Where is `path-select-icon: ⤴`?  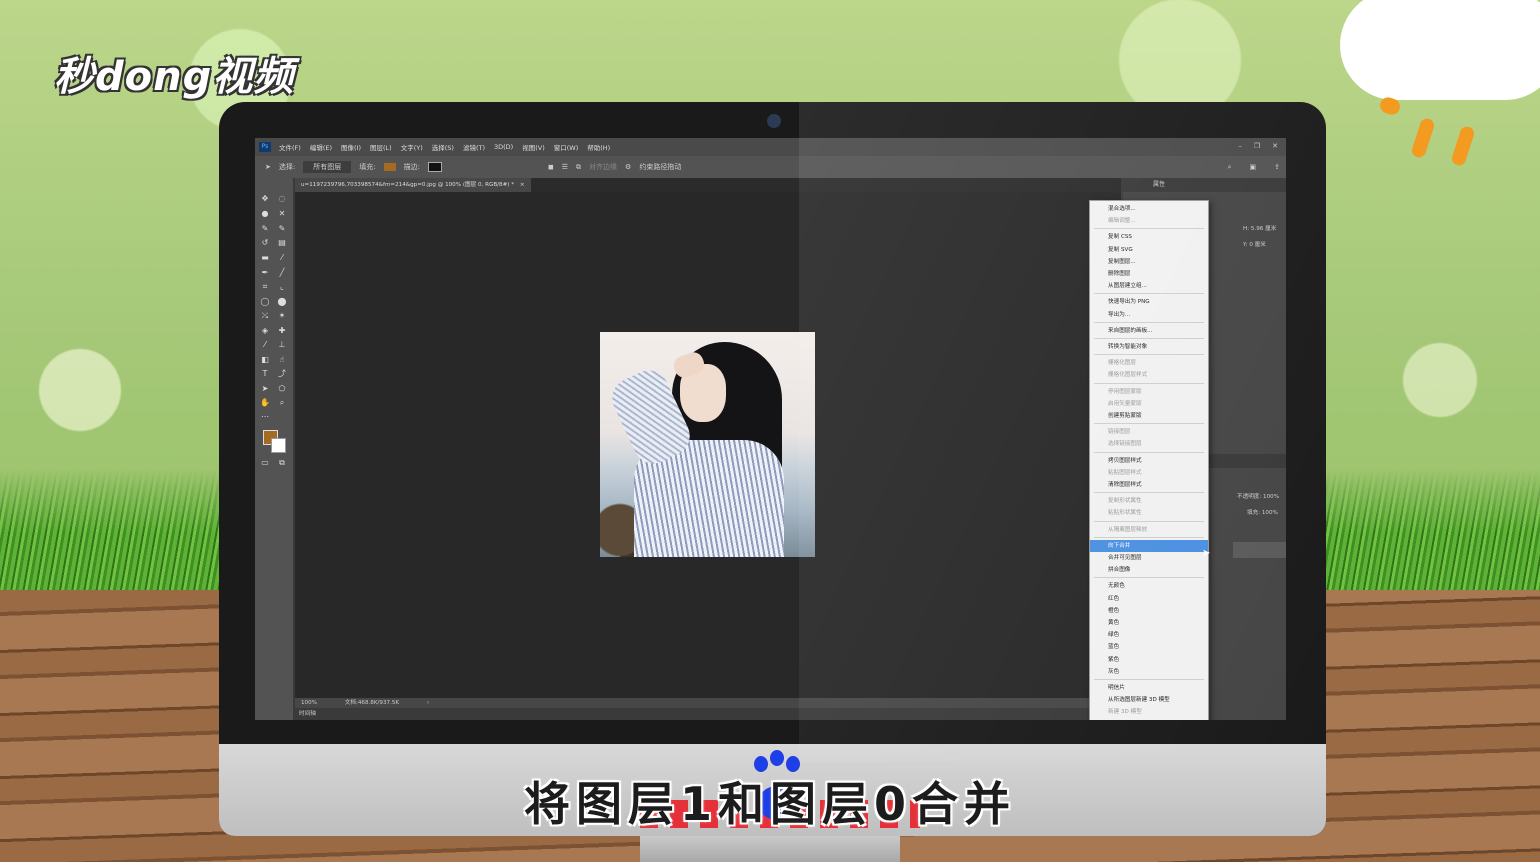
path-select-icon: ⤴ is located at coordinates (282, 373).